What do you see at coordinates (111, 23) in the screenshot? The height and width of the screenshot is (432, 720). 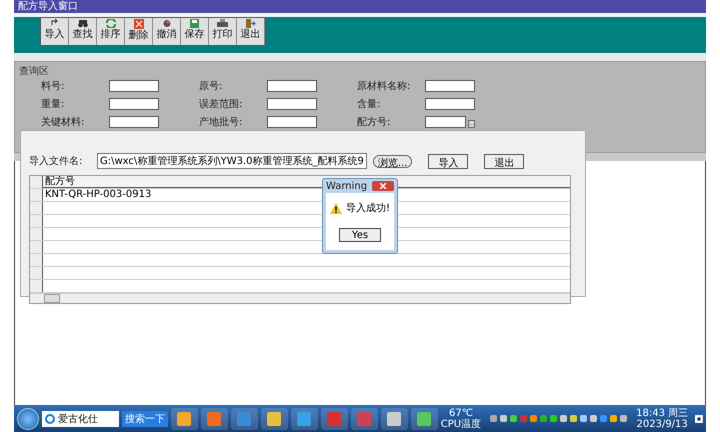 I see `refresh-icon` at bounding box center [111, 23].